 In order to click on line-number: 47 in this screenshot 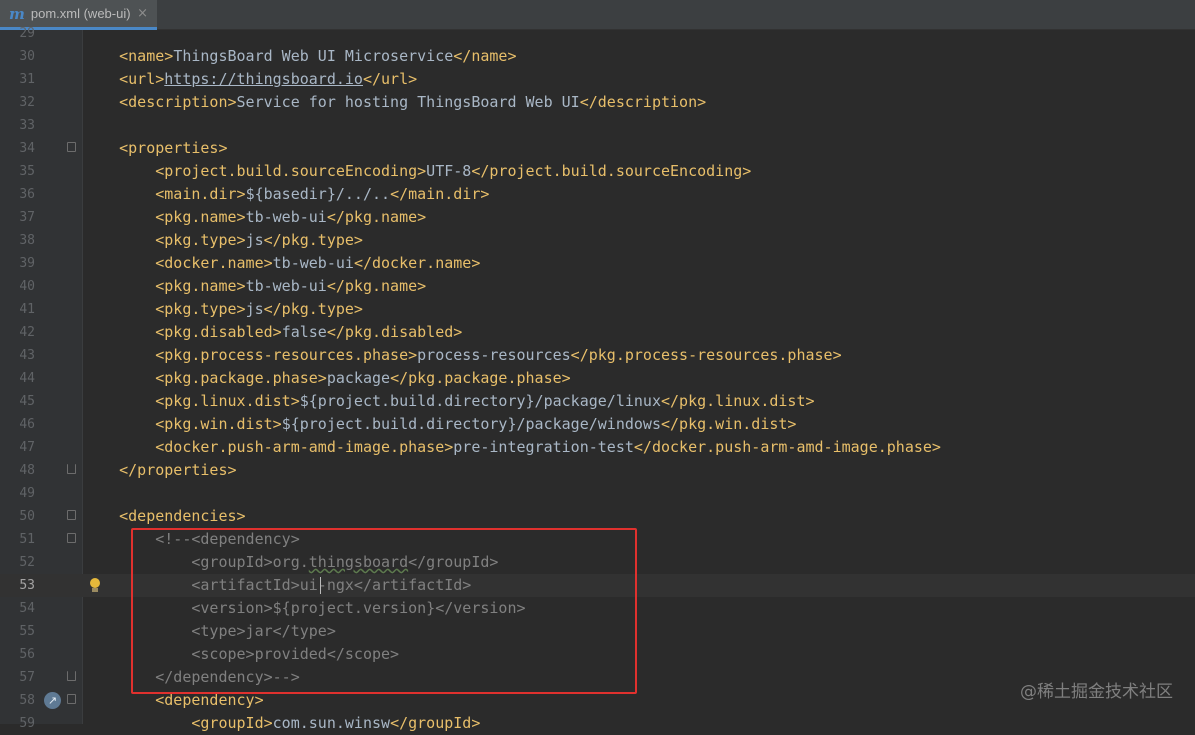, I will do `click(27, 447)`.